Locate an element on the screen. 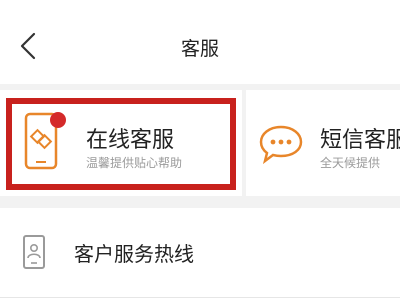 This screenshot has width=400, height=300. online-service-title: 在线客服 is located at coordinates (130, 140).